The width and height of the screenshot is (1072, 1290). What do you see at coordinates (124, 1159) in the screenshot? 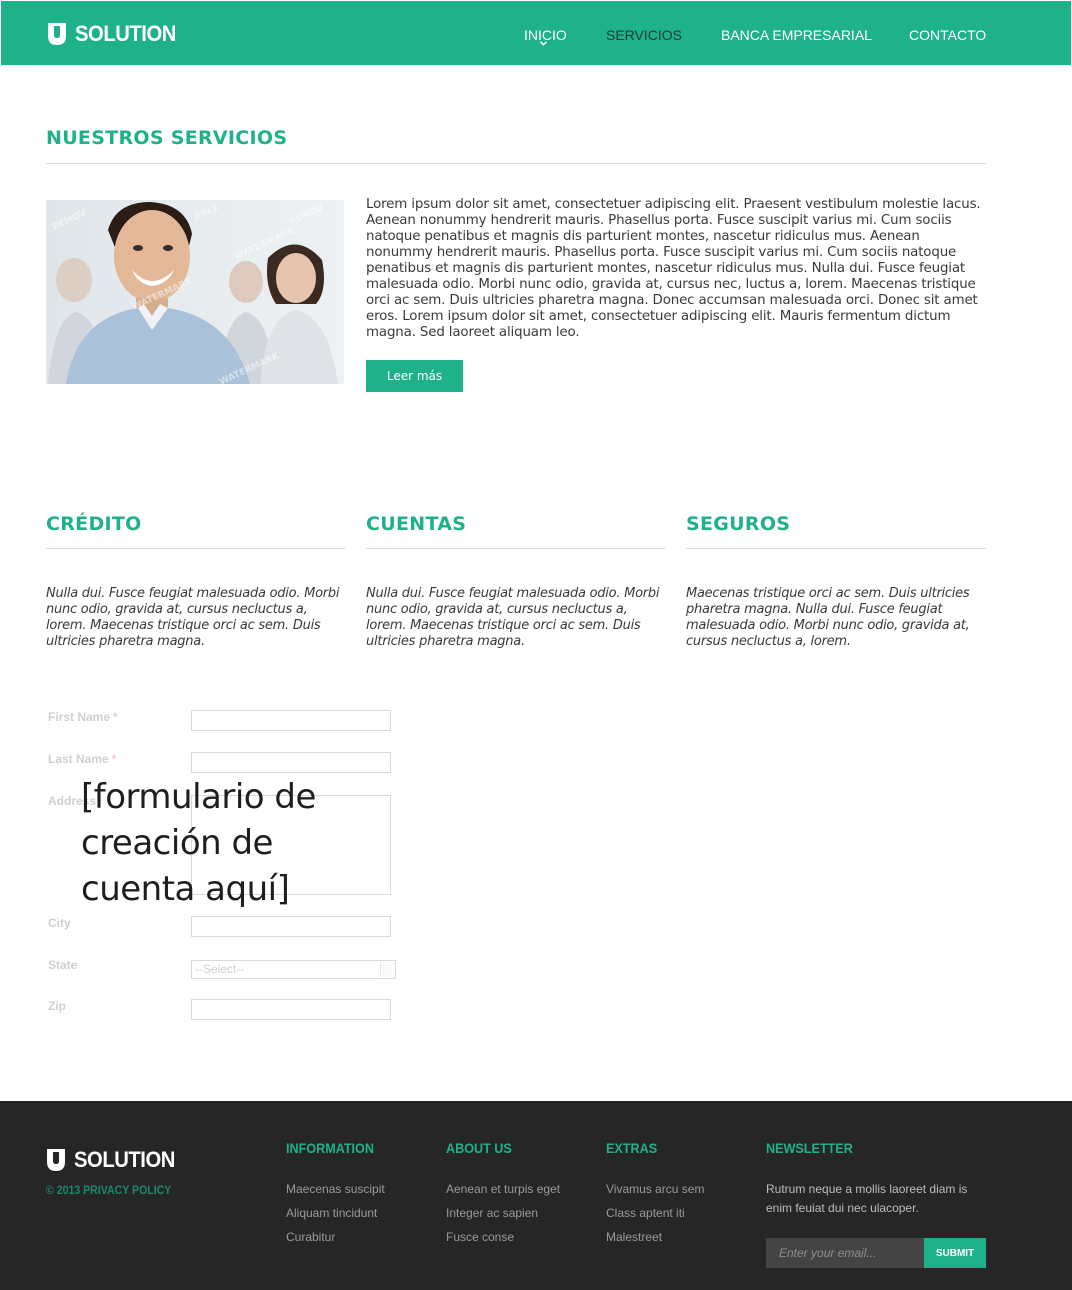
I see `footer-brand-name: SOLUTION` at bounding box center [124, 1159].